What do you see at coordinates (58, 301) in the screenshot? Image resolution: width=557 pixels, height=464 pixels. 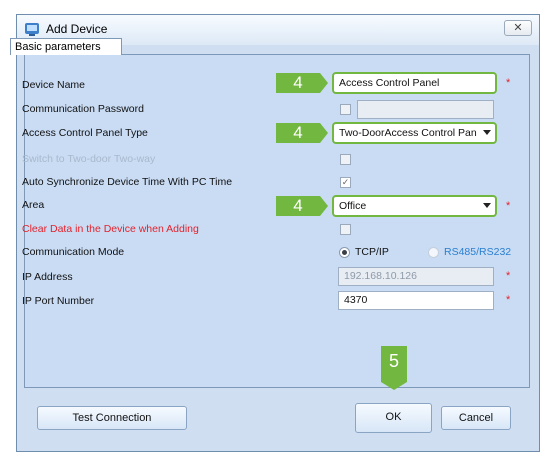 I see `ip-port-label: IP Port Number` at bounding box center [58, 301].